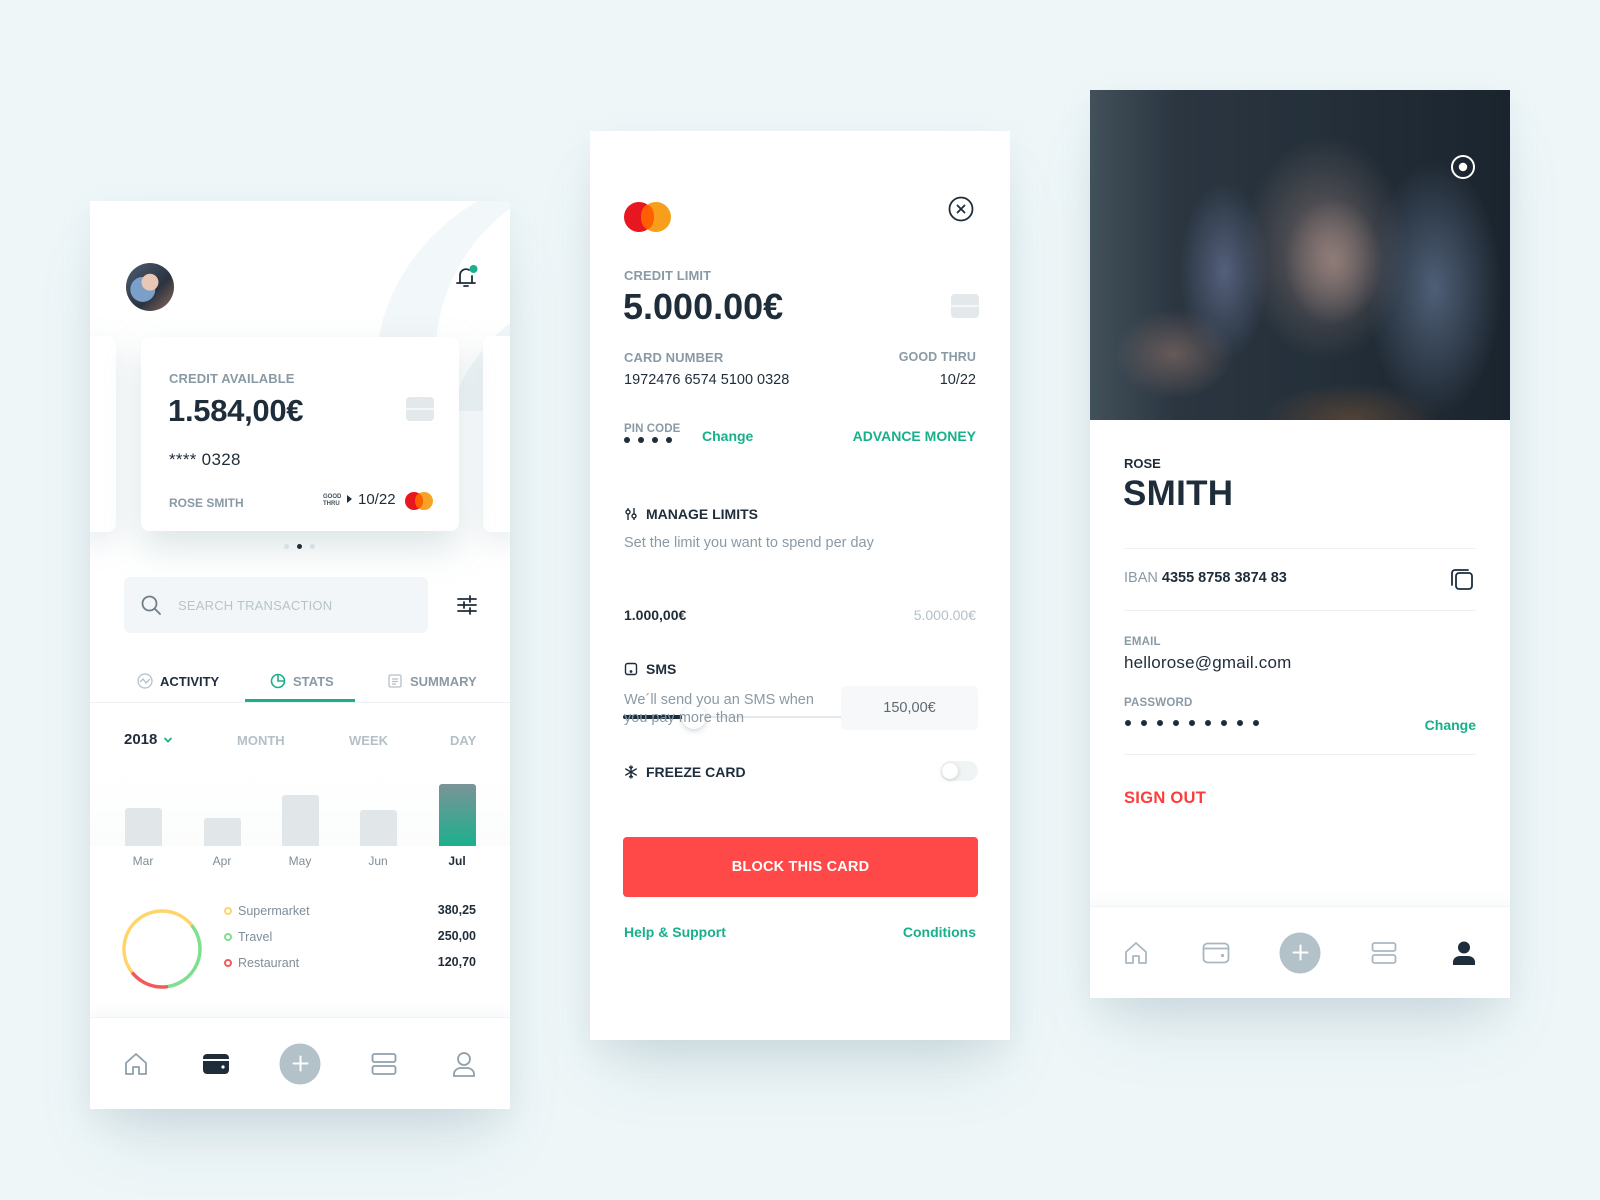 The height and width of the screenshot is (1200, 1600). I want to click on phone-icon, so click(631, 669).